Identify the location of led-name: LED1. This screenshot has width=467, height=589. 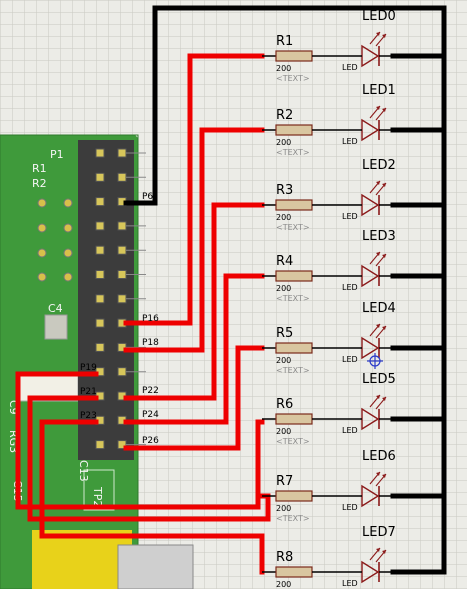
(379, 90).